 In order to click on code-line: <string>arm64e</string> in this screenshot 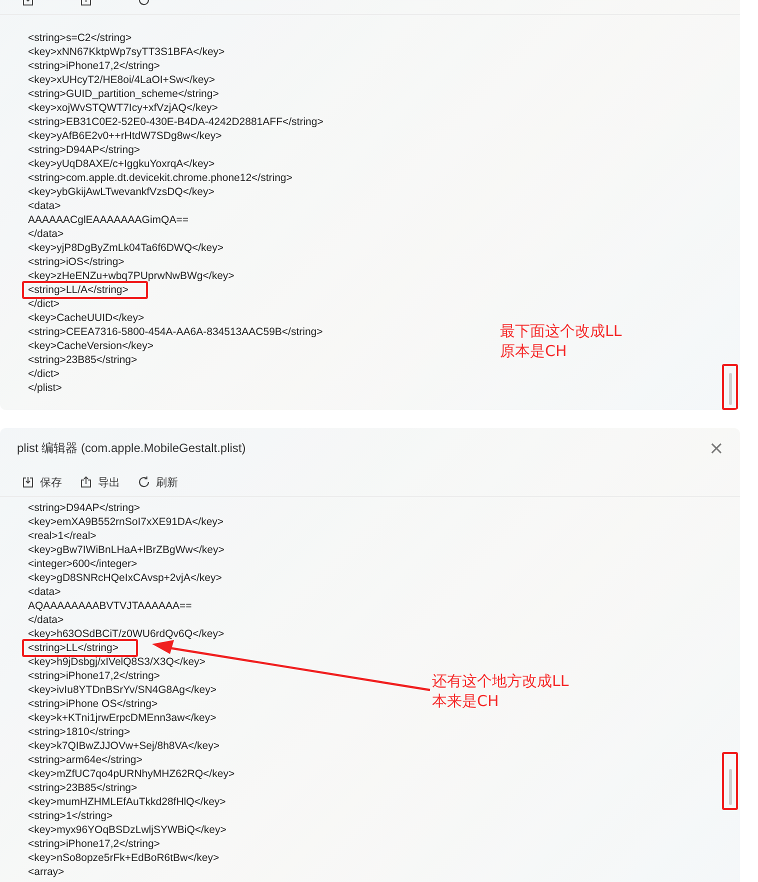, I will do `click(85, 760)`.